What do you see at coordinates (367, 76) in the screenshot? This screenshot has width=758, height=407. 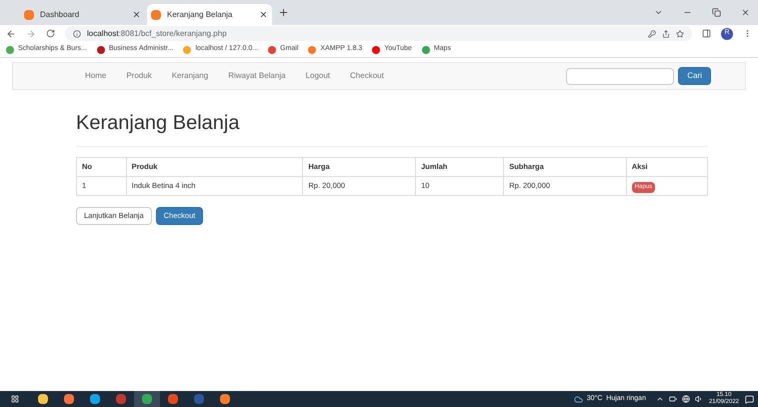 I see `nav-link: Checkout` at bounding box center [367, 76].